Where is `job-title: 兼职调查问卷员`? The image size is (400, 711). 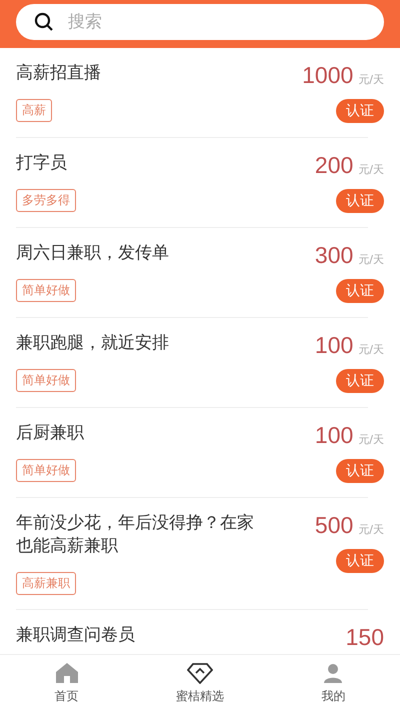 job-title: 兼职调查问卷员 is located at coordinates (75, 635).